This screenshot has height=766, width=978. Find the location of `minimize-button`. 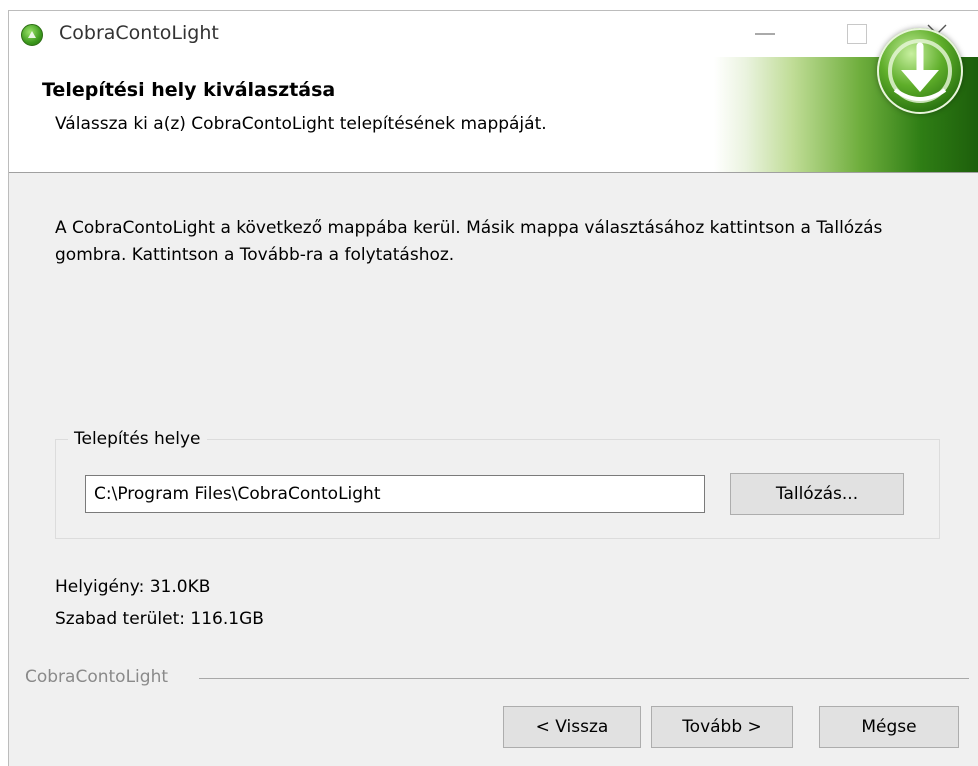

minimize-button is located at coordinates (765, 34).